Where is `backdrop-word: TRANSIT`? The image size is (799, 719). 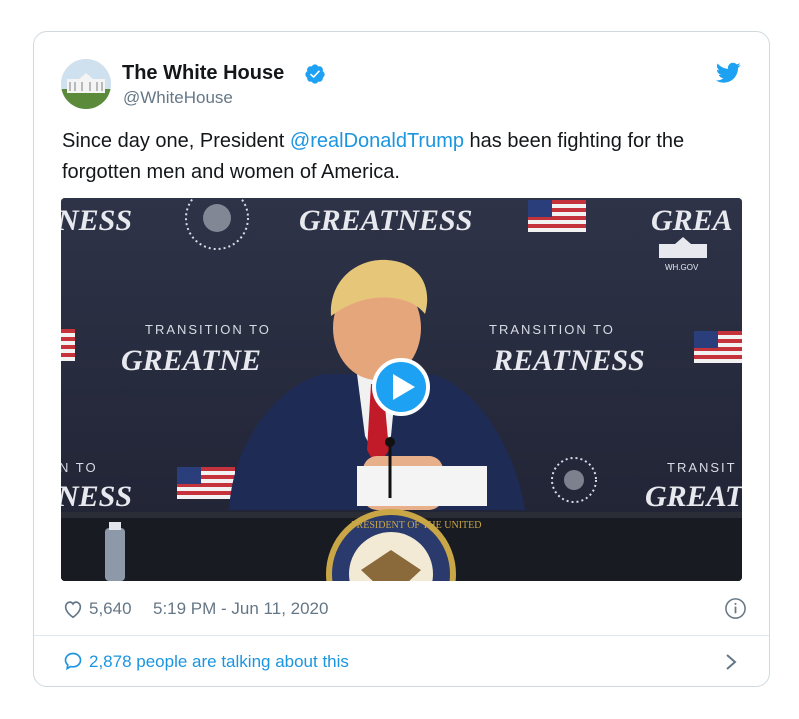 backdrop-word: TRANSIT is located at coordinates (702, 467).